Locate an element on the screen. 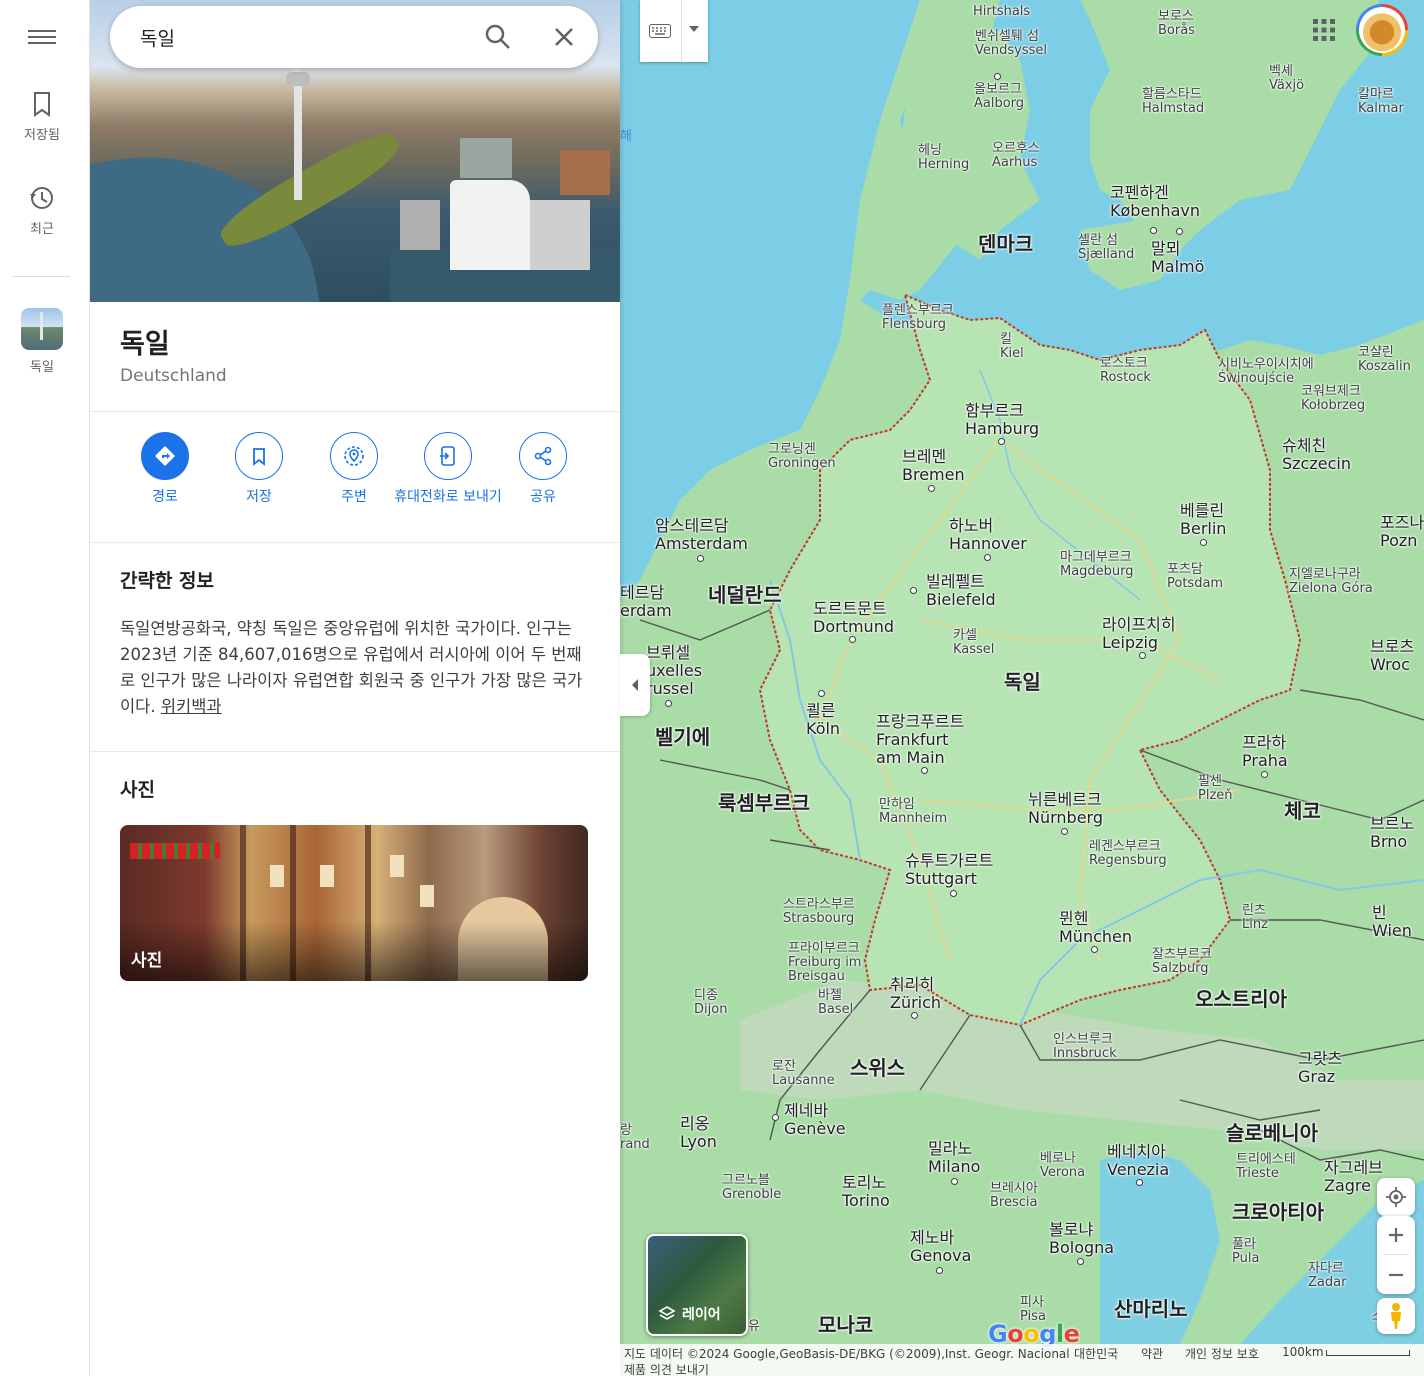  map-label-switzerland: 스위스 is located at coordinates (877, 1068).